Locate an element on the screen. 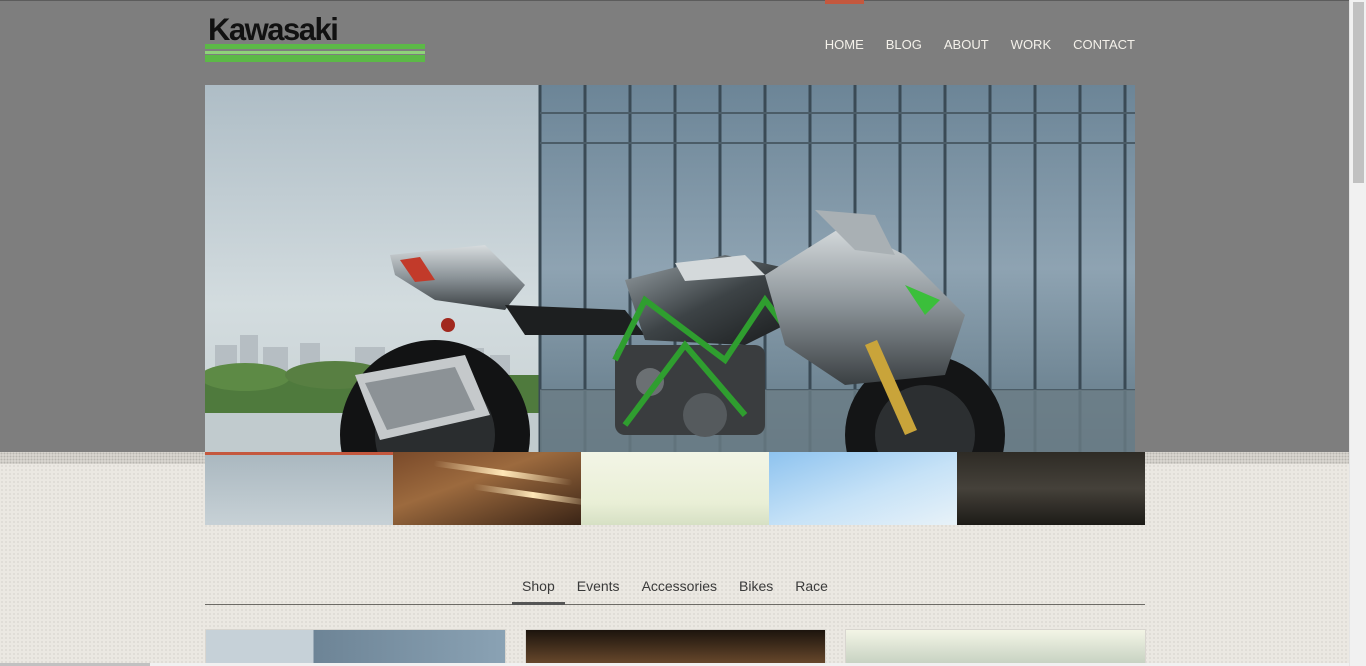  kawasaki-logo: Kawasaki is located at coordinates (315, 38).